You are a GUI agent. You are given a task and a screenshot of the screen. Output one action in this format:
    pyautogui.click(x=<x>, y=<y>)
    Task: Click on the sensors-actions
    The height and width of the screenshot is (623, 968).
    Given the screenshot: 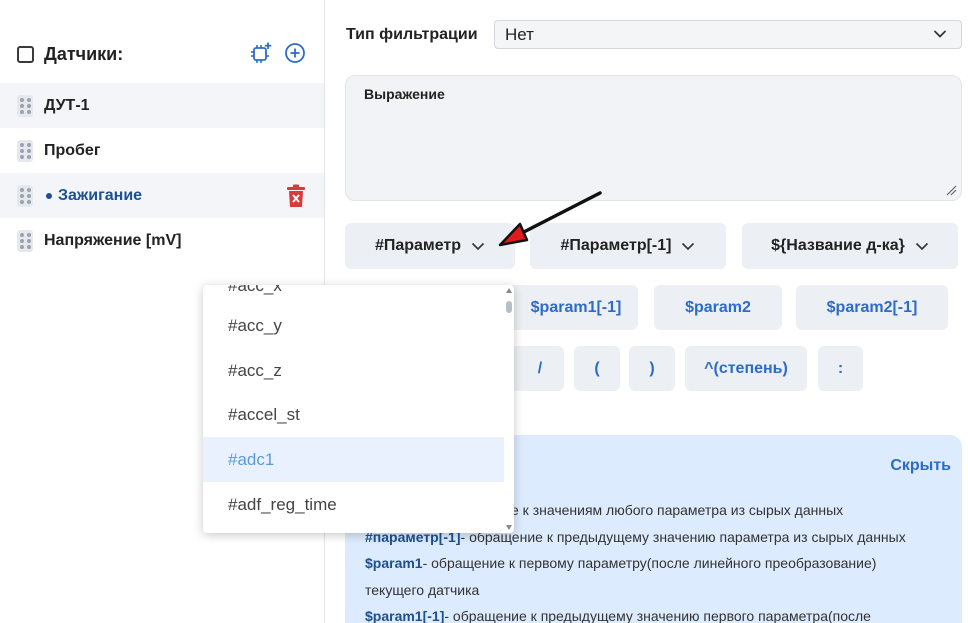 What is the action you would take?
    pyautogui.click(x=278, y=53)
    